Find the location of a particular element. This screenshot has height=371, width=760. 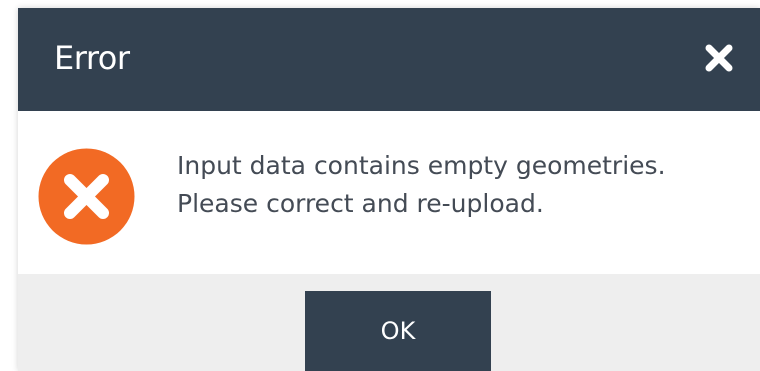

close-icon-glyph is located at coordinates (719, 58).